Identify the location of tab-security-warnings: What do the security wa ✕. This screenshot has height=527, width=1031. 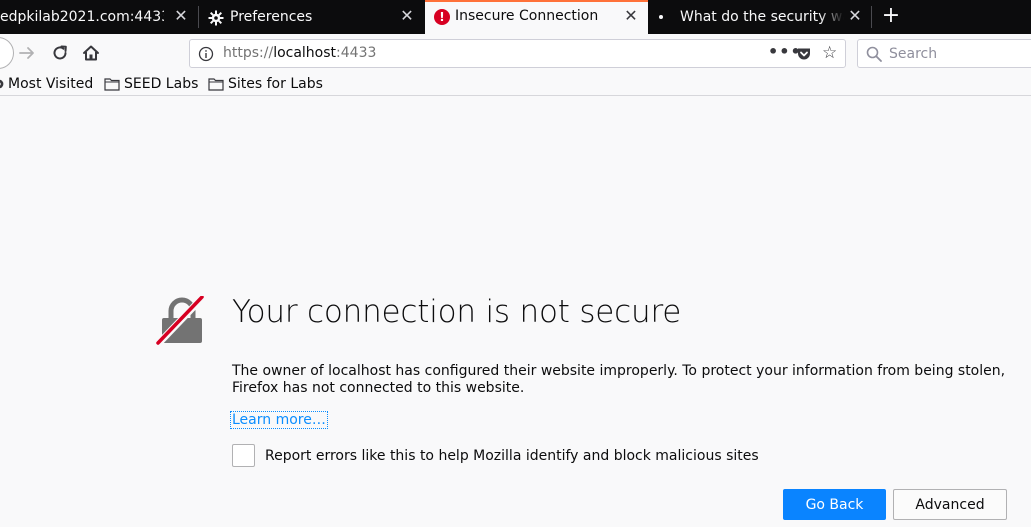
(760, 17).